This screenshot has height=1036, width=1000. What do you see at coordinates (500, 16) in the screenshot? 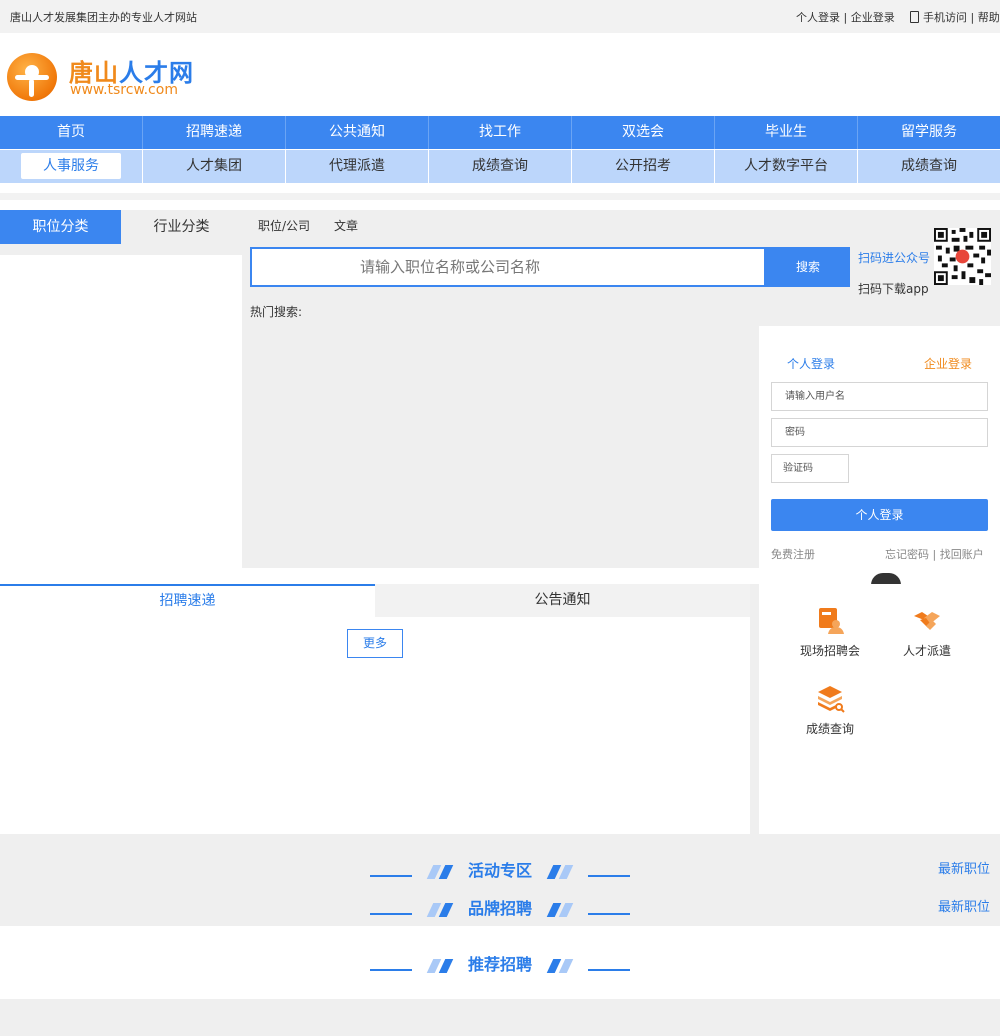
I see `top-bar: 唐山人才发展集团主办的专业人才网站 个人登录 | 企业登录 手机访问 | 帮助` at bounding box center [500, 16].